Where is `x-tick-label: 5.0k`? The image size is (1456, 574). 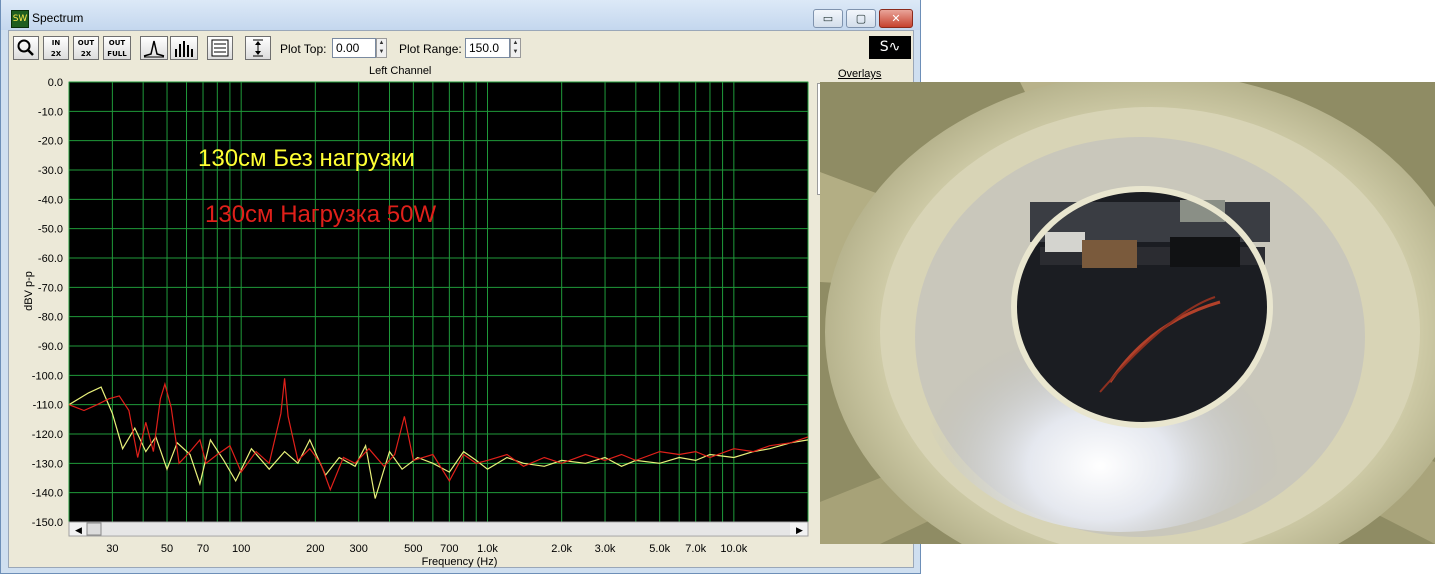 x-tick-label: 5.0k is located at coordinates (659, 549).